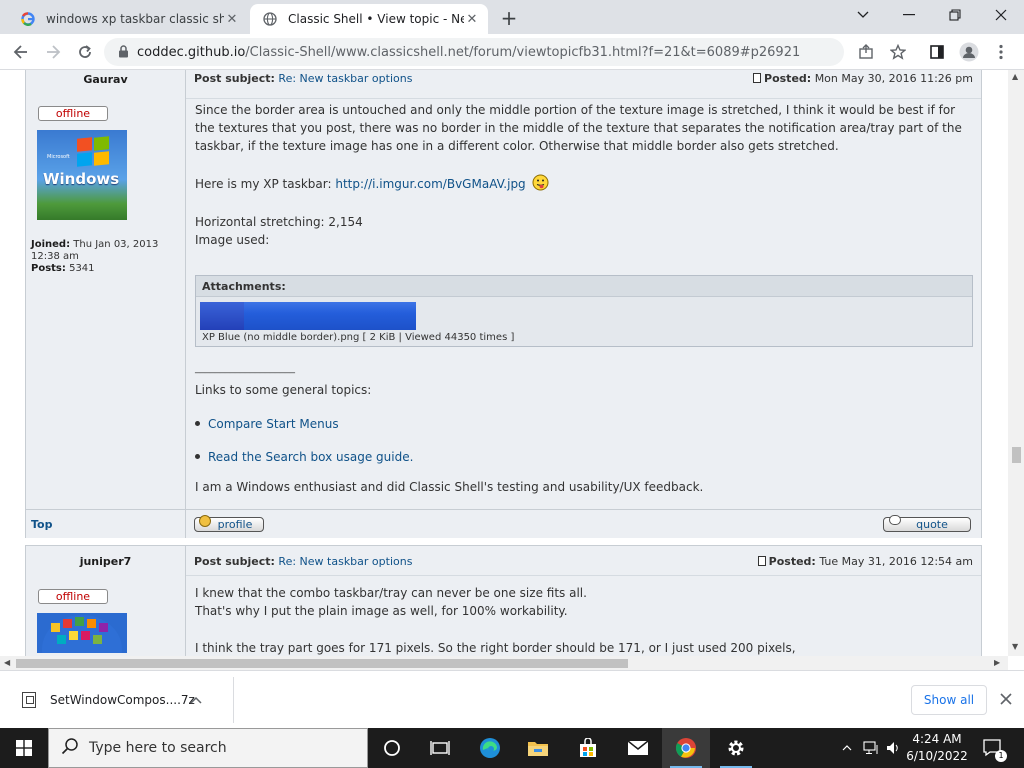 This screenshot has width=1024, height=768. What do you see at coordinates (51, 244) in the screenshot?
I see `joined-label: Joined:` at bounding box center [51, 244].